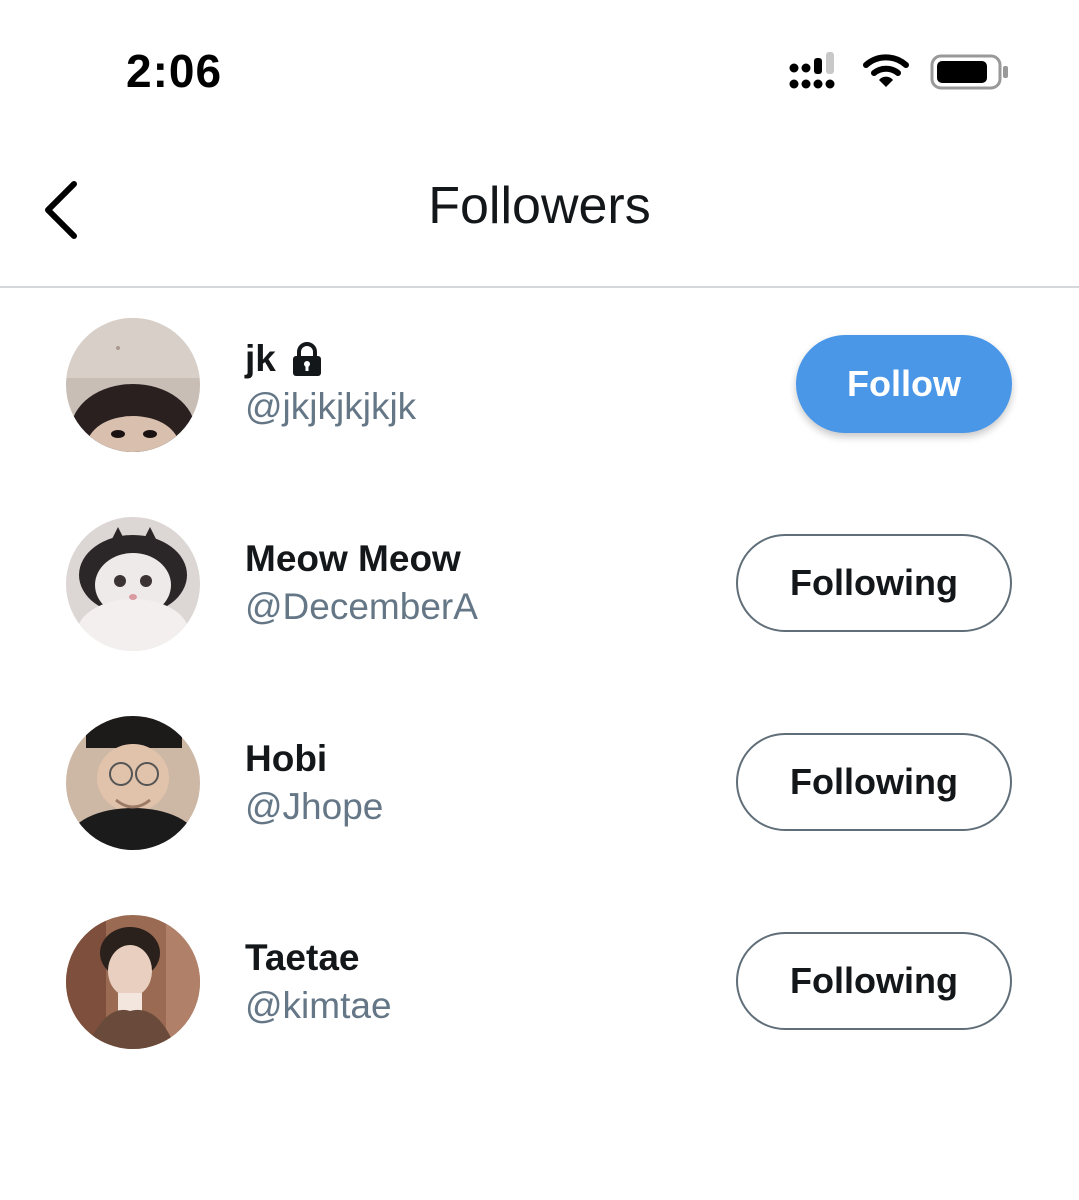  I want to click on status-time: 2:06, so click(174, 71).